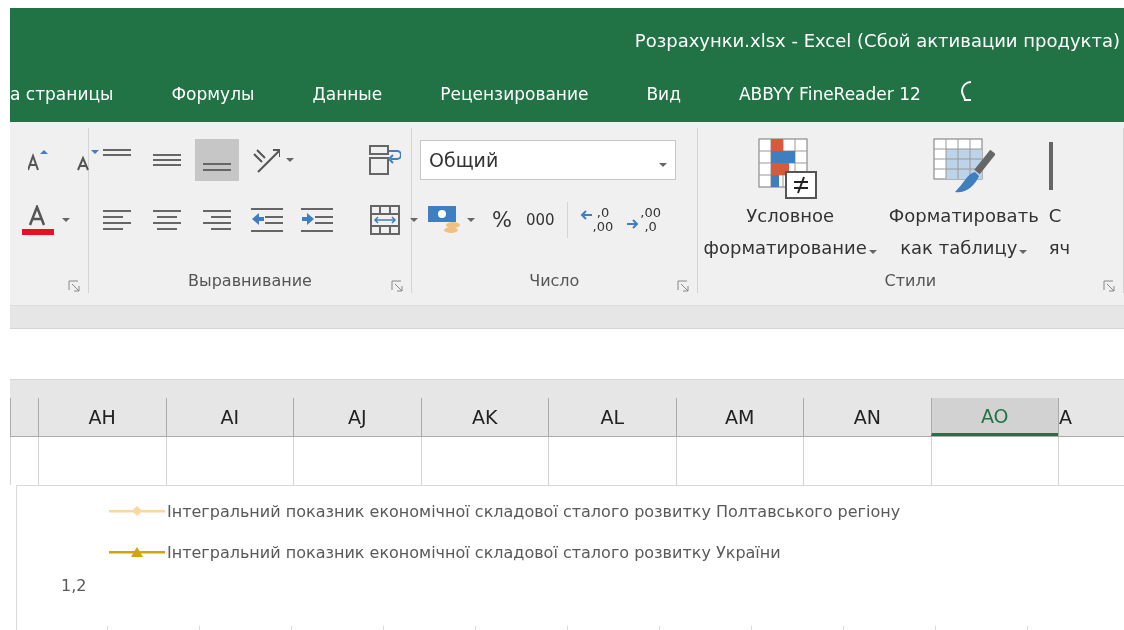 The width and height of the screenshot is (1124, 630). I want to click on ribbon-tab: Рецензирование, so click(514, 94).